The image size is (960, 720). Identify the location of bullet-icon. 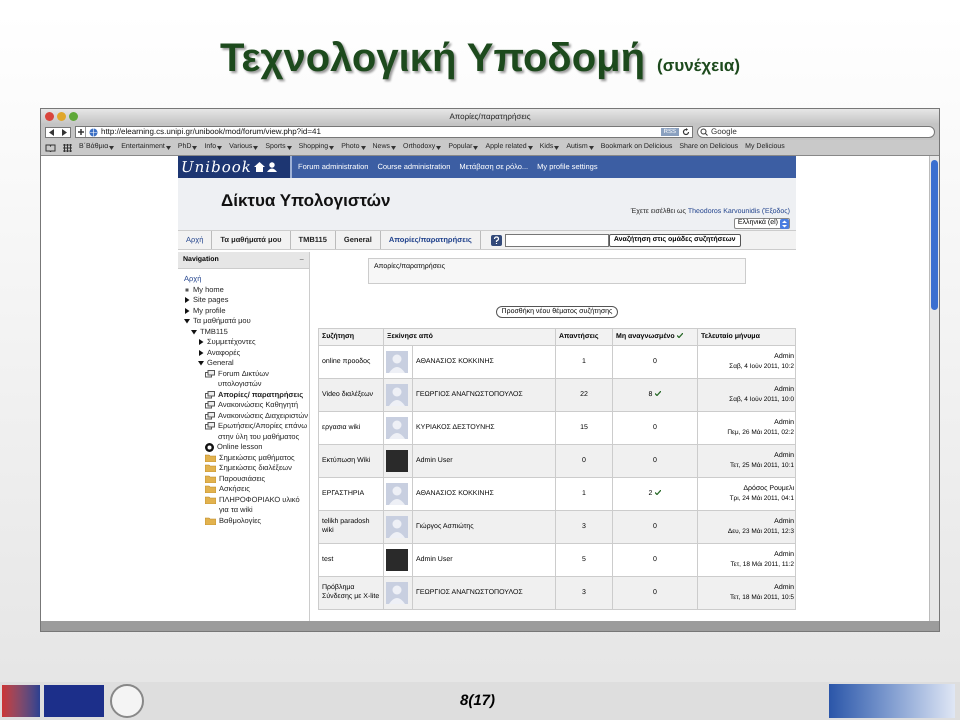
(187, 289).